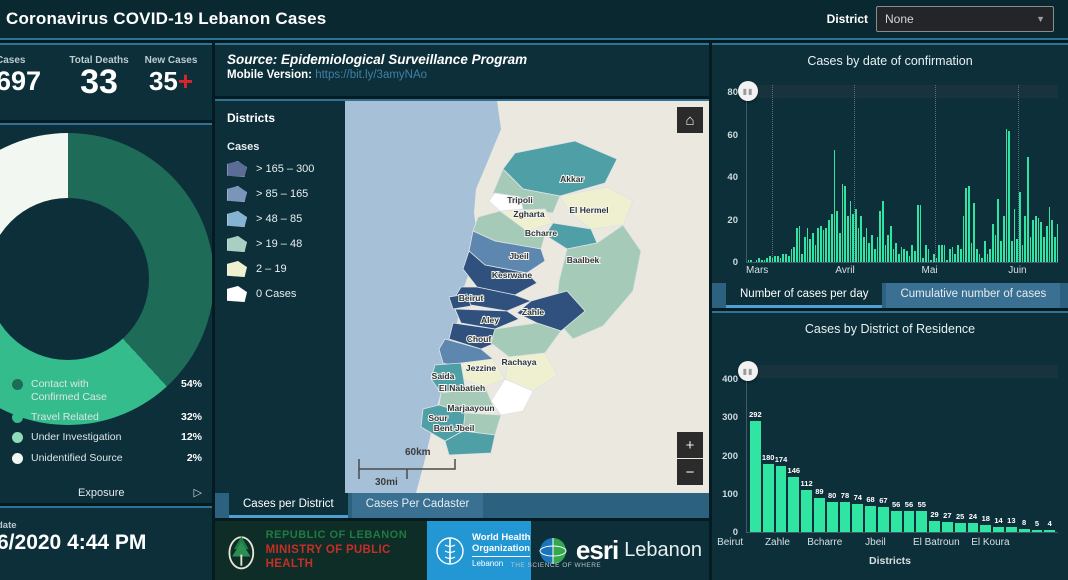 This screenshot has height=580, width=1068. What do you see at coordinates (526, 340) in the screenshot?
I see `district-area` at bounding box center [526, 340].